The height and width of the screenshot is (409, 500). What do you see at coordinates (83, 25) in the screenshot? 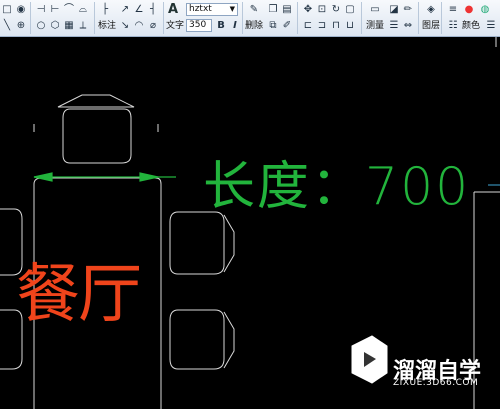
I see `mirror-icon: ⟂` at bounding box center [83, 25].